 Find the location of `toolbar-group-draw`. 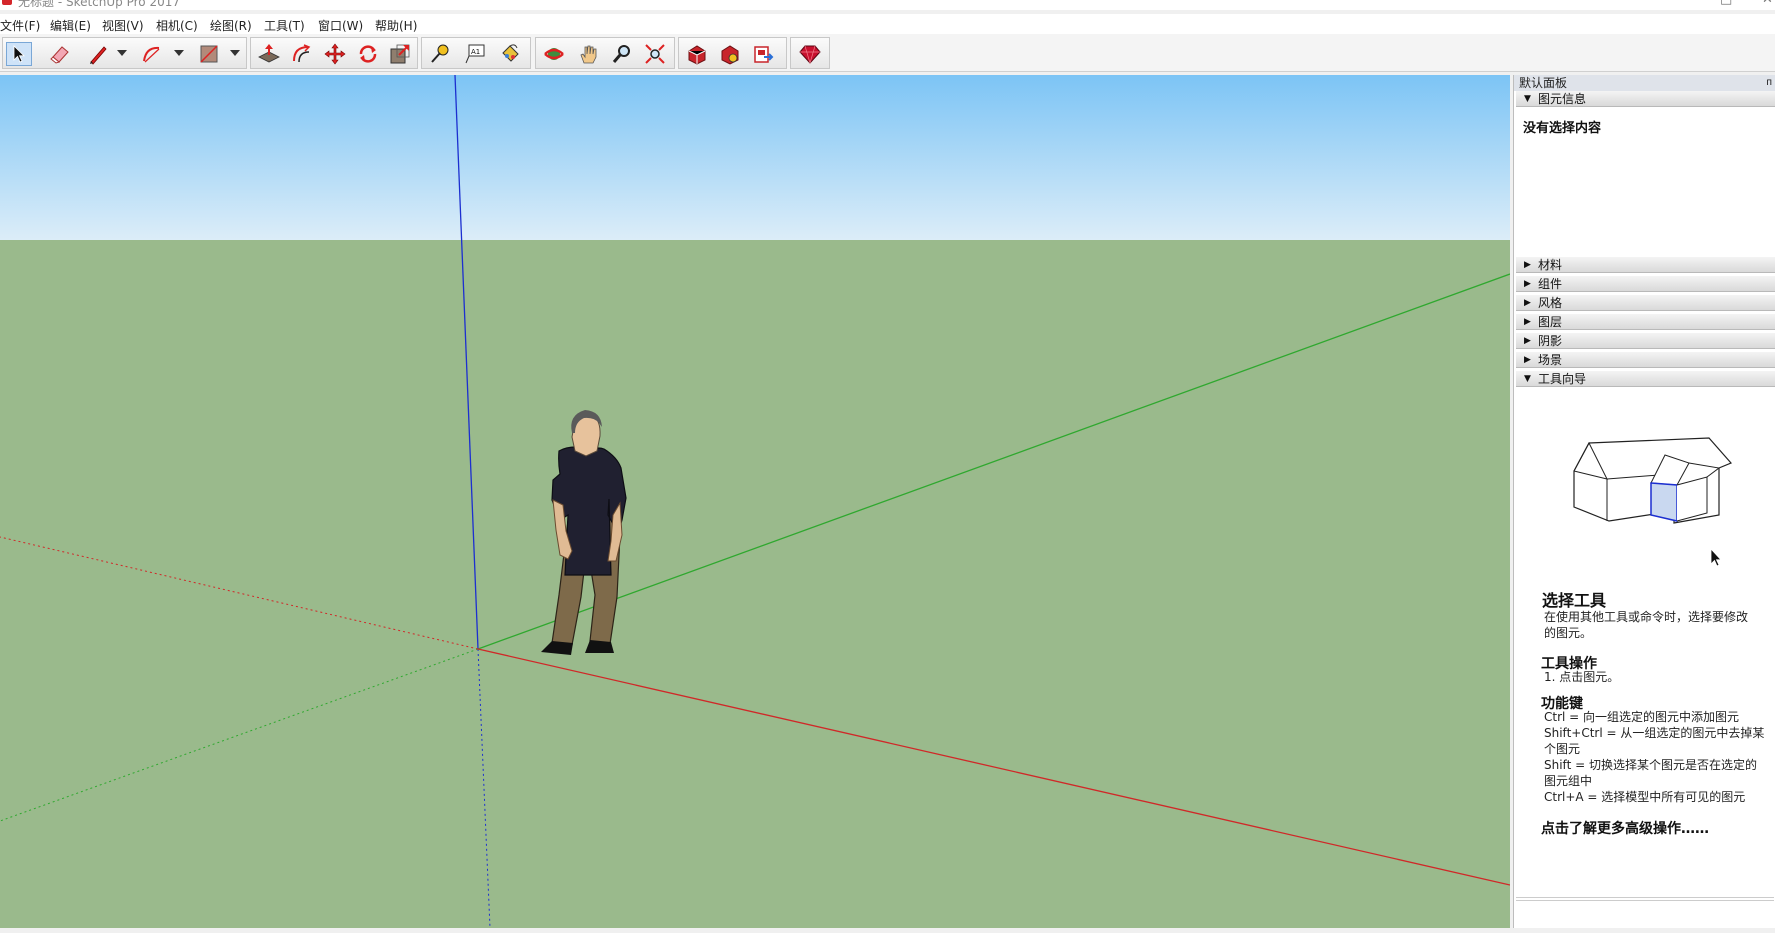

toolbar-group-draw is located at coordinates (124, 53).